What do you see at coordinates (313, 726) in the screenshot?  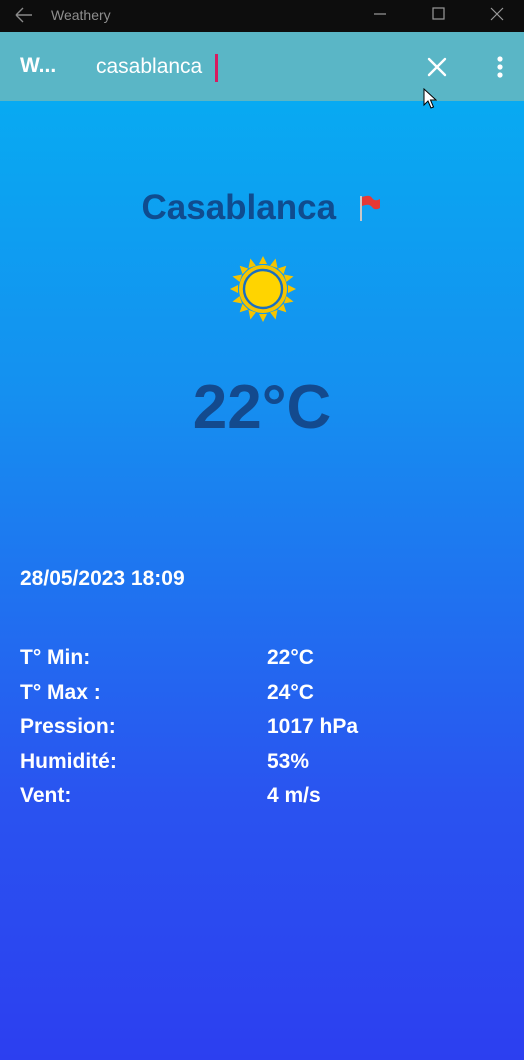 I see `detail-value: 1017 hPa` at bounding box center [313, 726].